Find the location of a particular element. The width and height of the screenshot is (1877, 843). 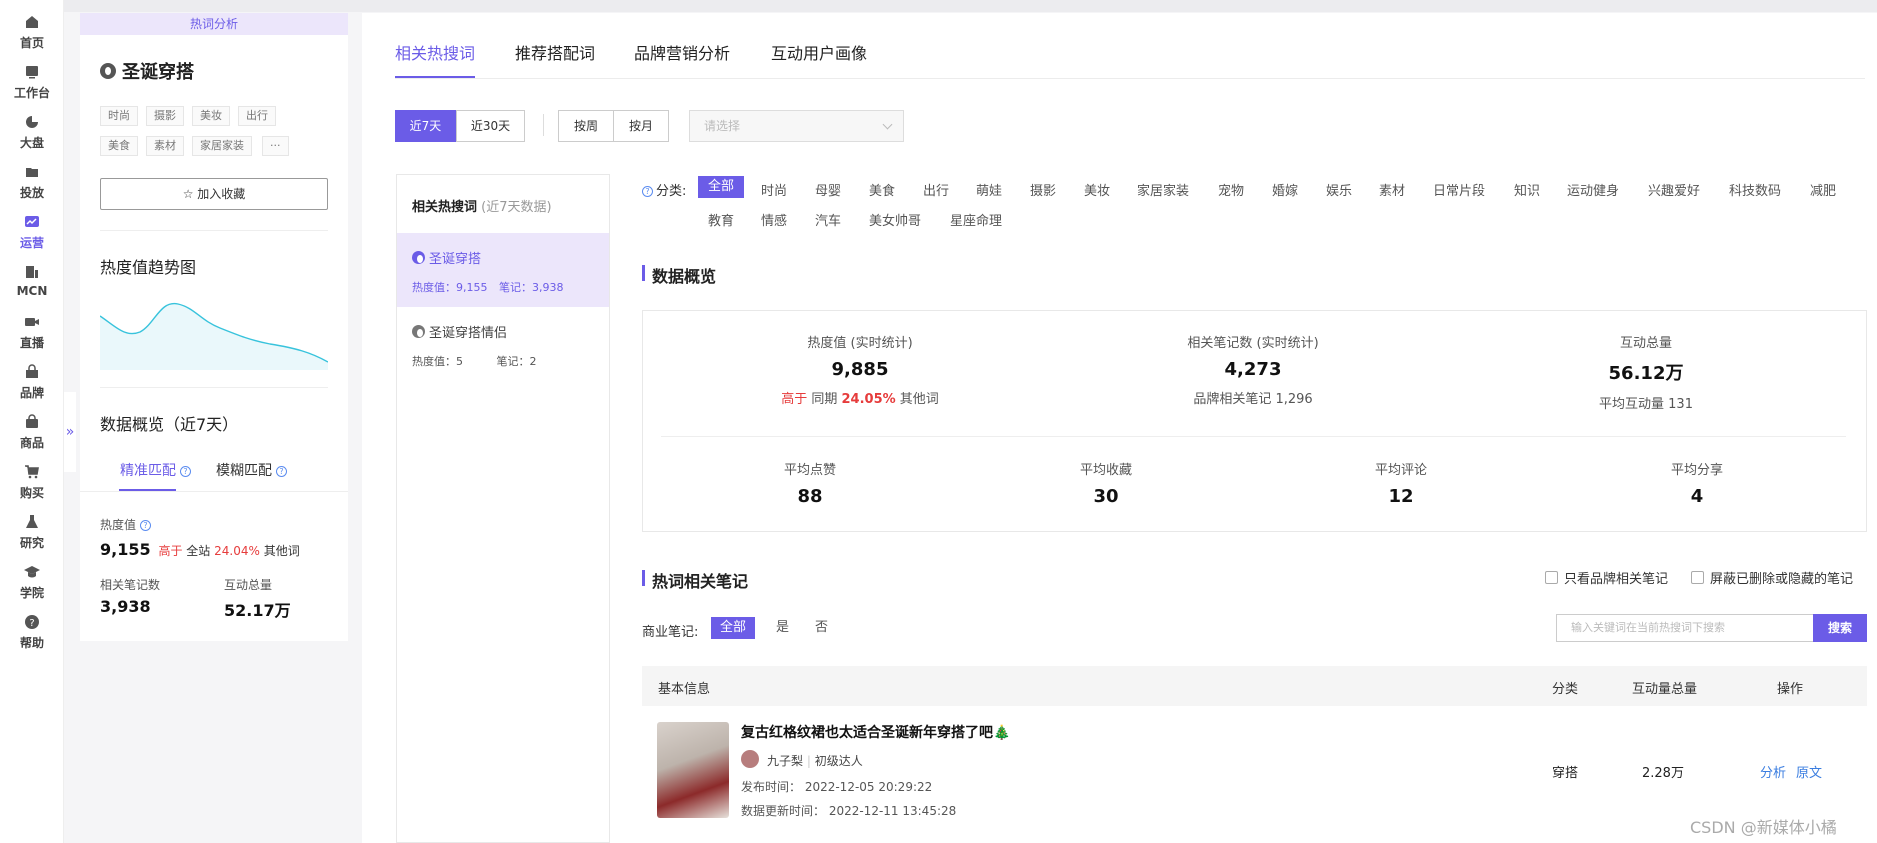

heat-compare-pct: 24.04% is located at coordinates (237, 551).